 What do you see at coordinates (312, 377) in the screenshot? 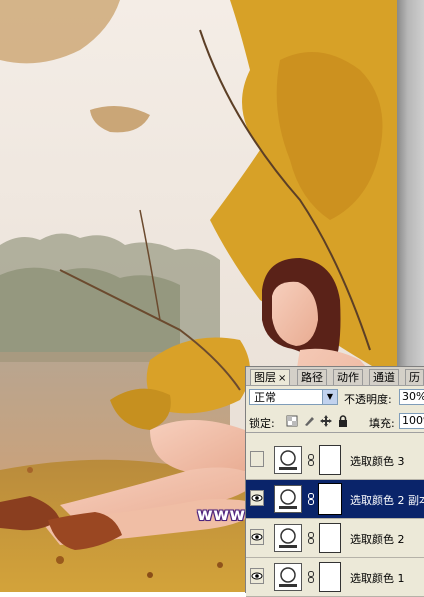
I see `tab-paths: 路径` at bounding box center [312, 377].